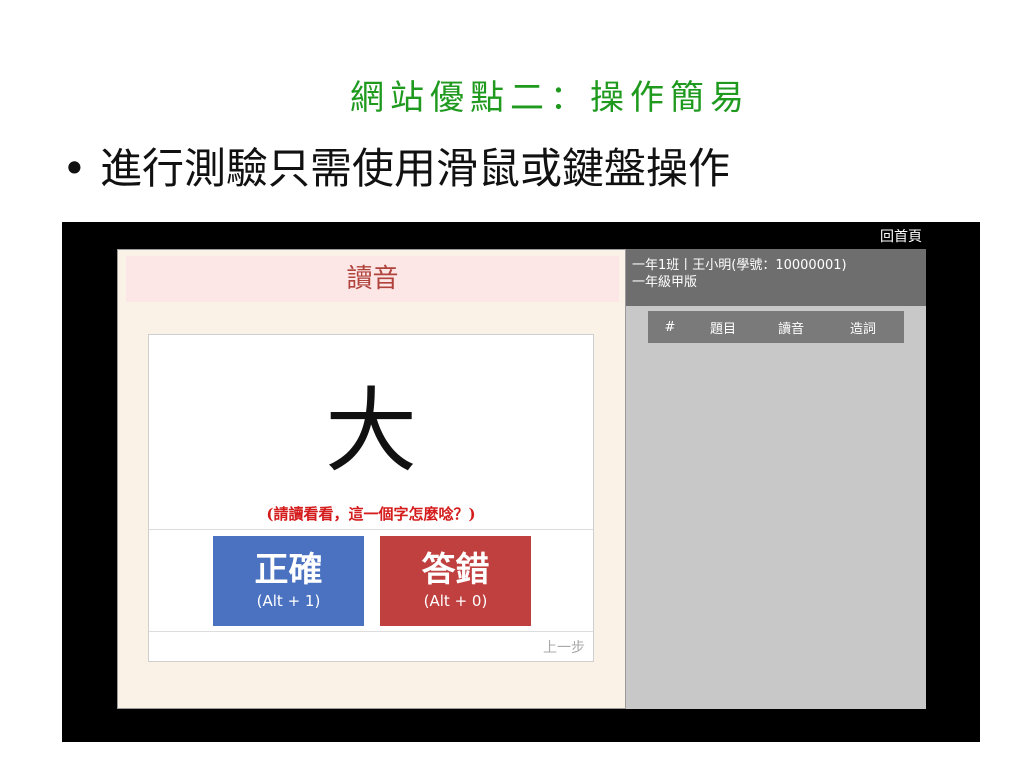 The height and width of the screenshot is (768, 1024). What do you see at coordinates (372, 279) in the screenshot?
I see `panel-title: 讀音` at bounding box center [372, 279].